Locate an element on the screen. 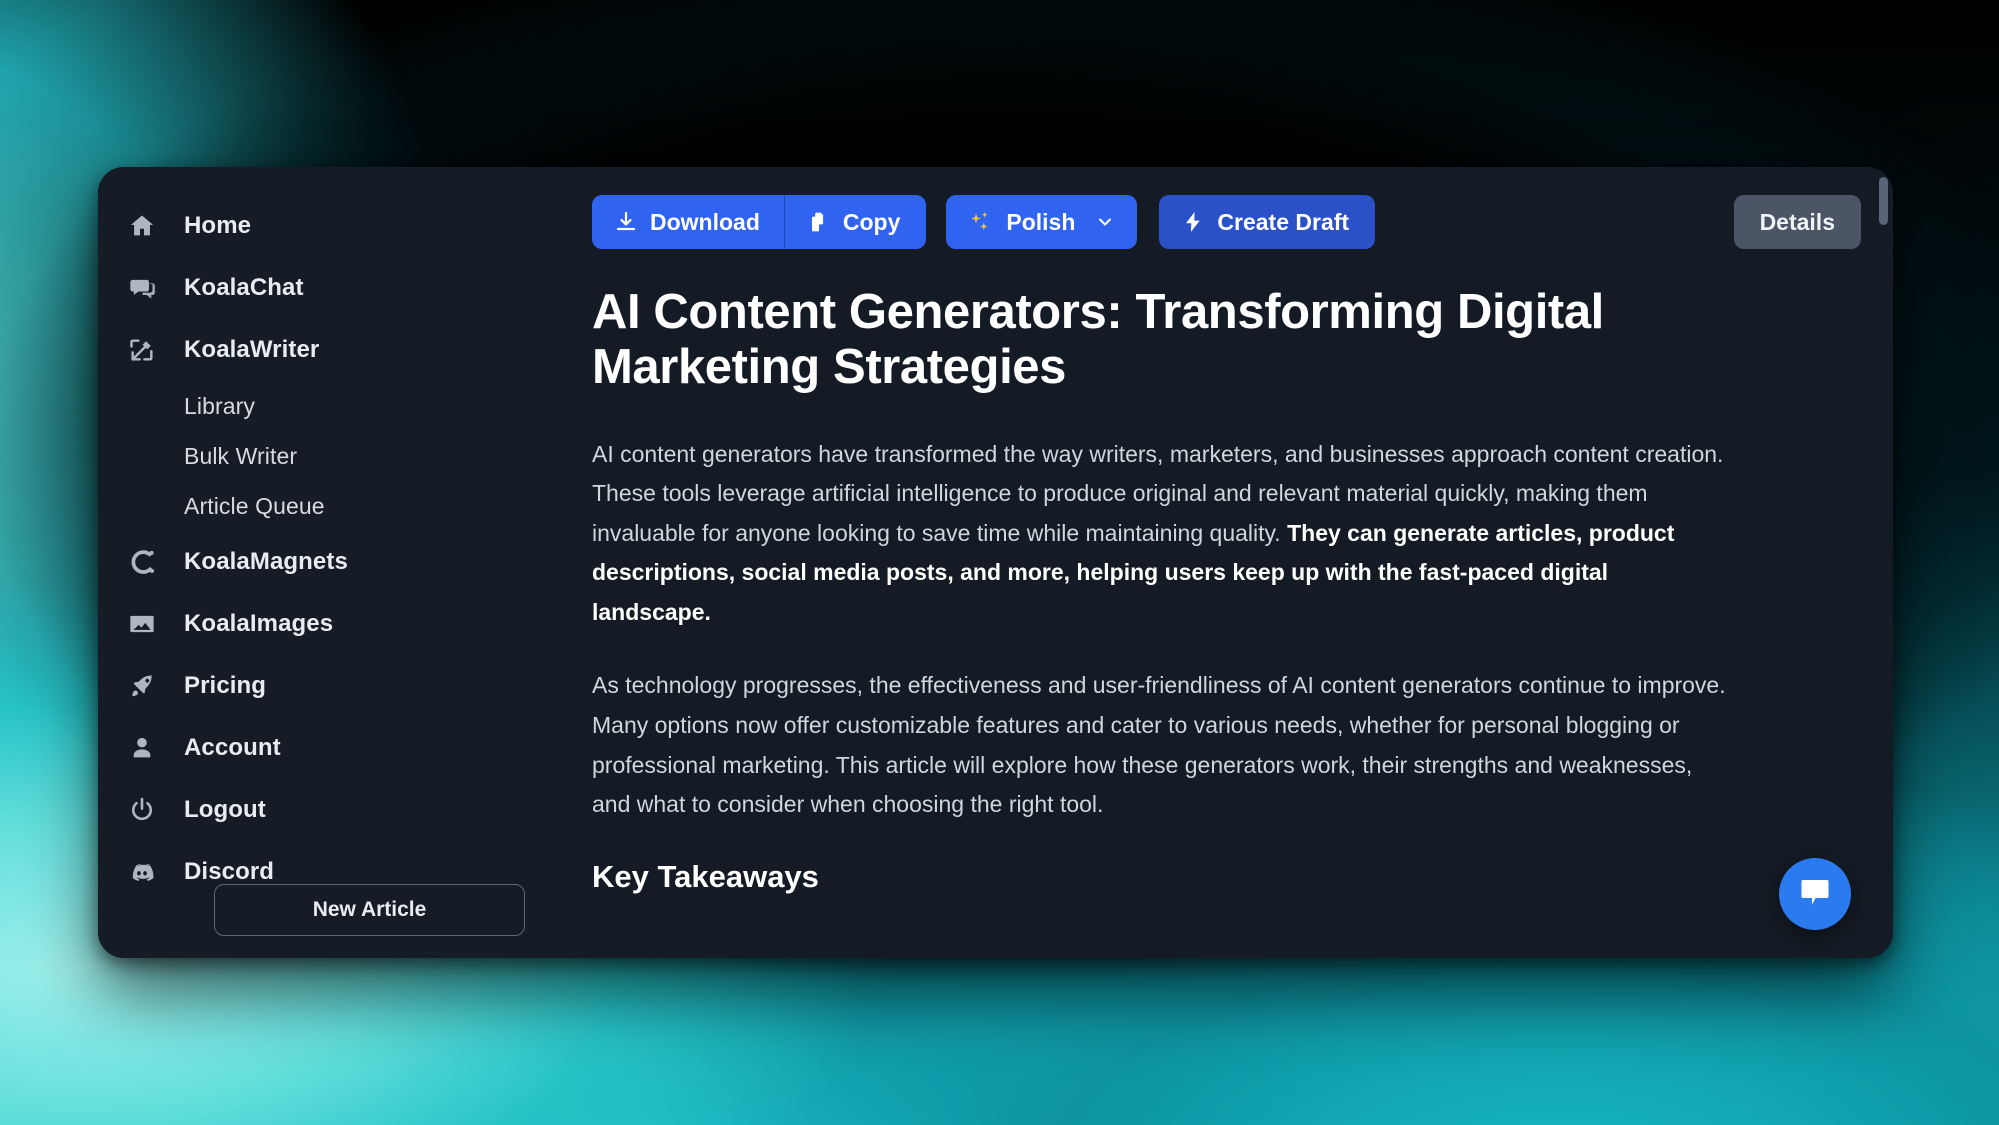 Image resolution: width=1999 pixels, height=1125 pixels. polish-button-label: Polish is located at coordinates (1041, 221).